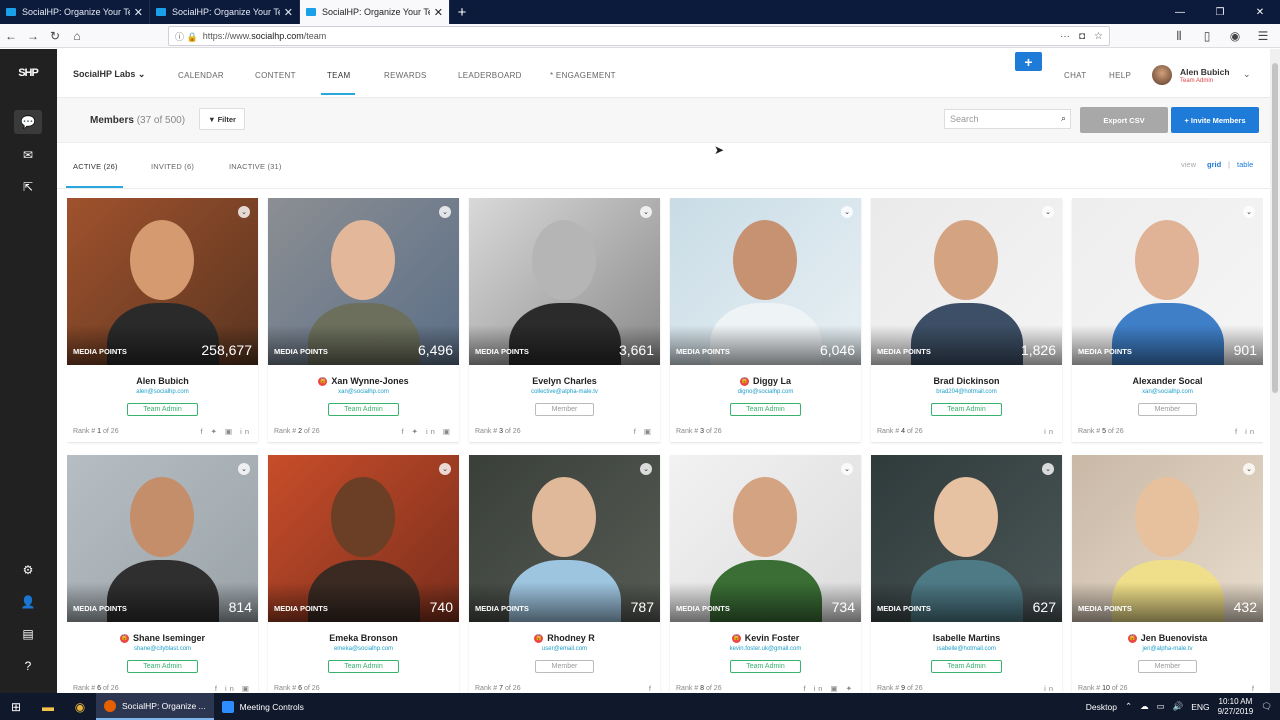  I want to click on nav-calendar: CALENDAR, so click(201, 75).